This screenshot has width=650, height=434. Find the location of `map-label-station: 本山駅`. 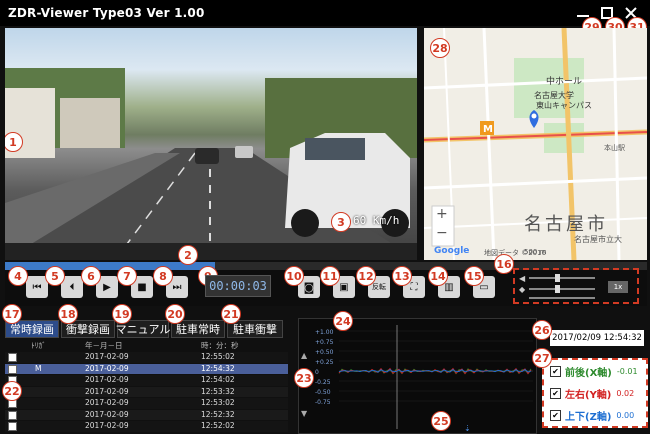

map-label-station: 本山駅 is located at coordinates (614, 148).